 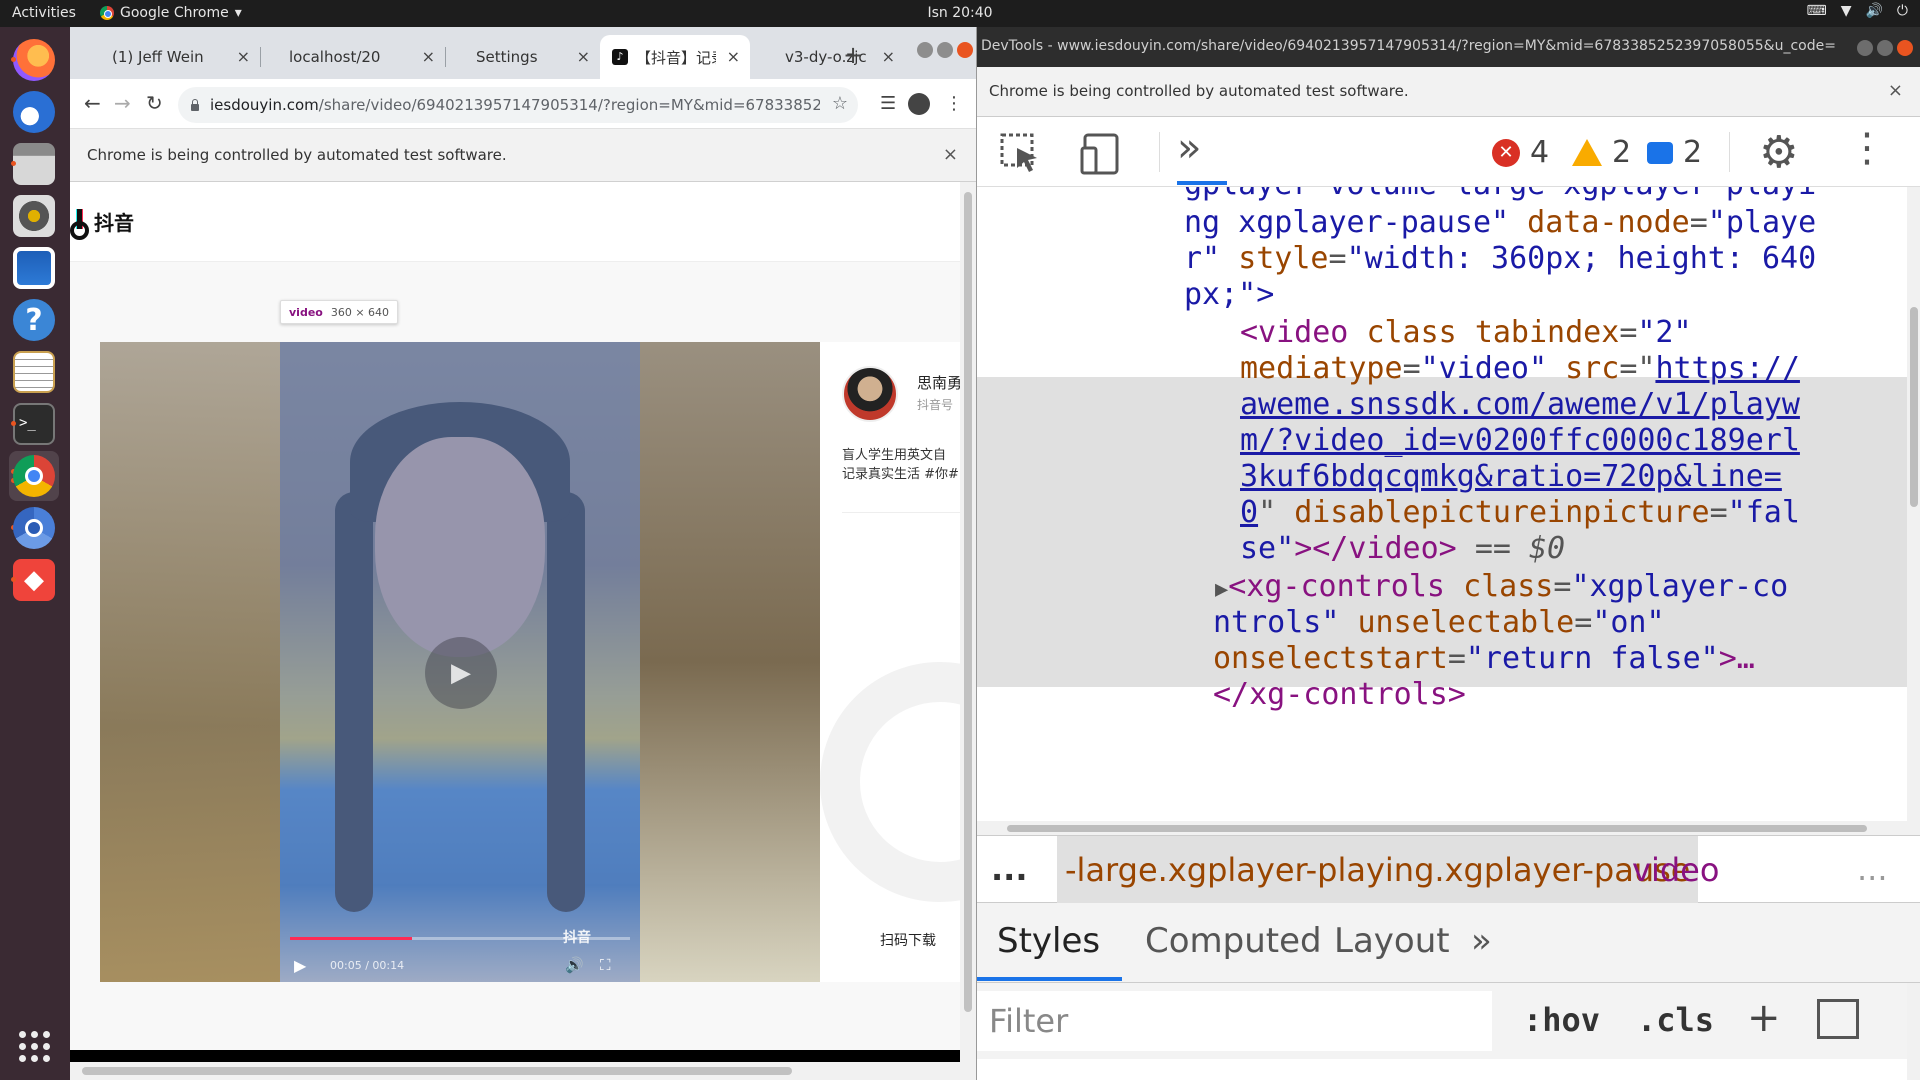 What do you see at coordinates (919, 104) in the screenshot?
I see `profile-avatar-icon` at bounding box center [919, 104].